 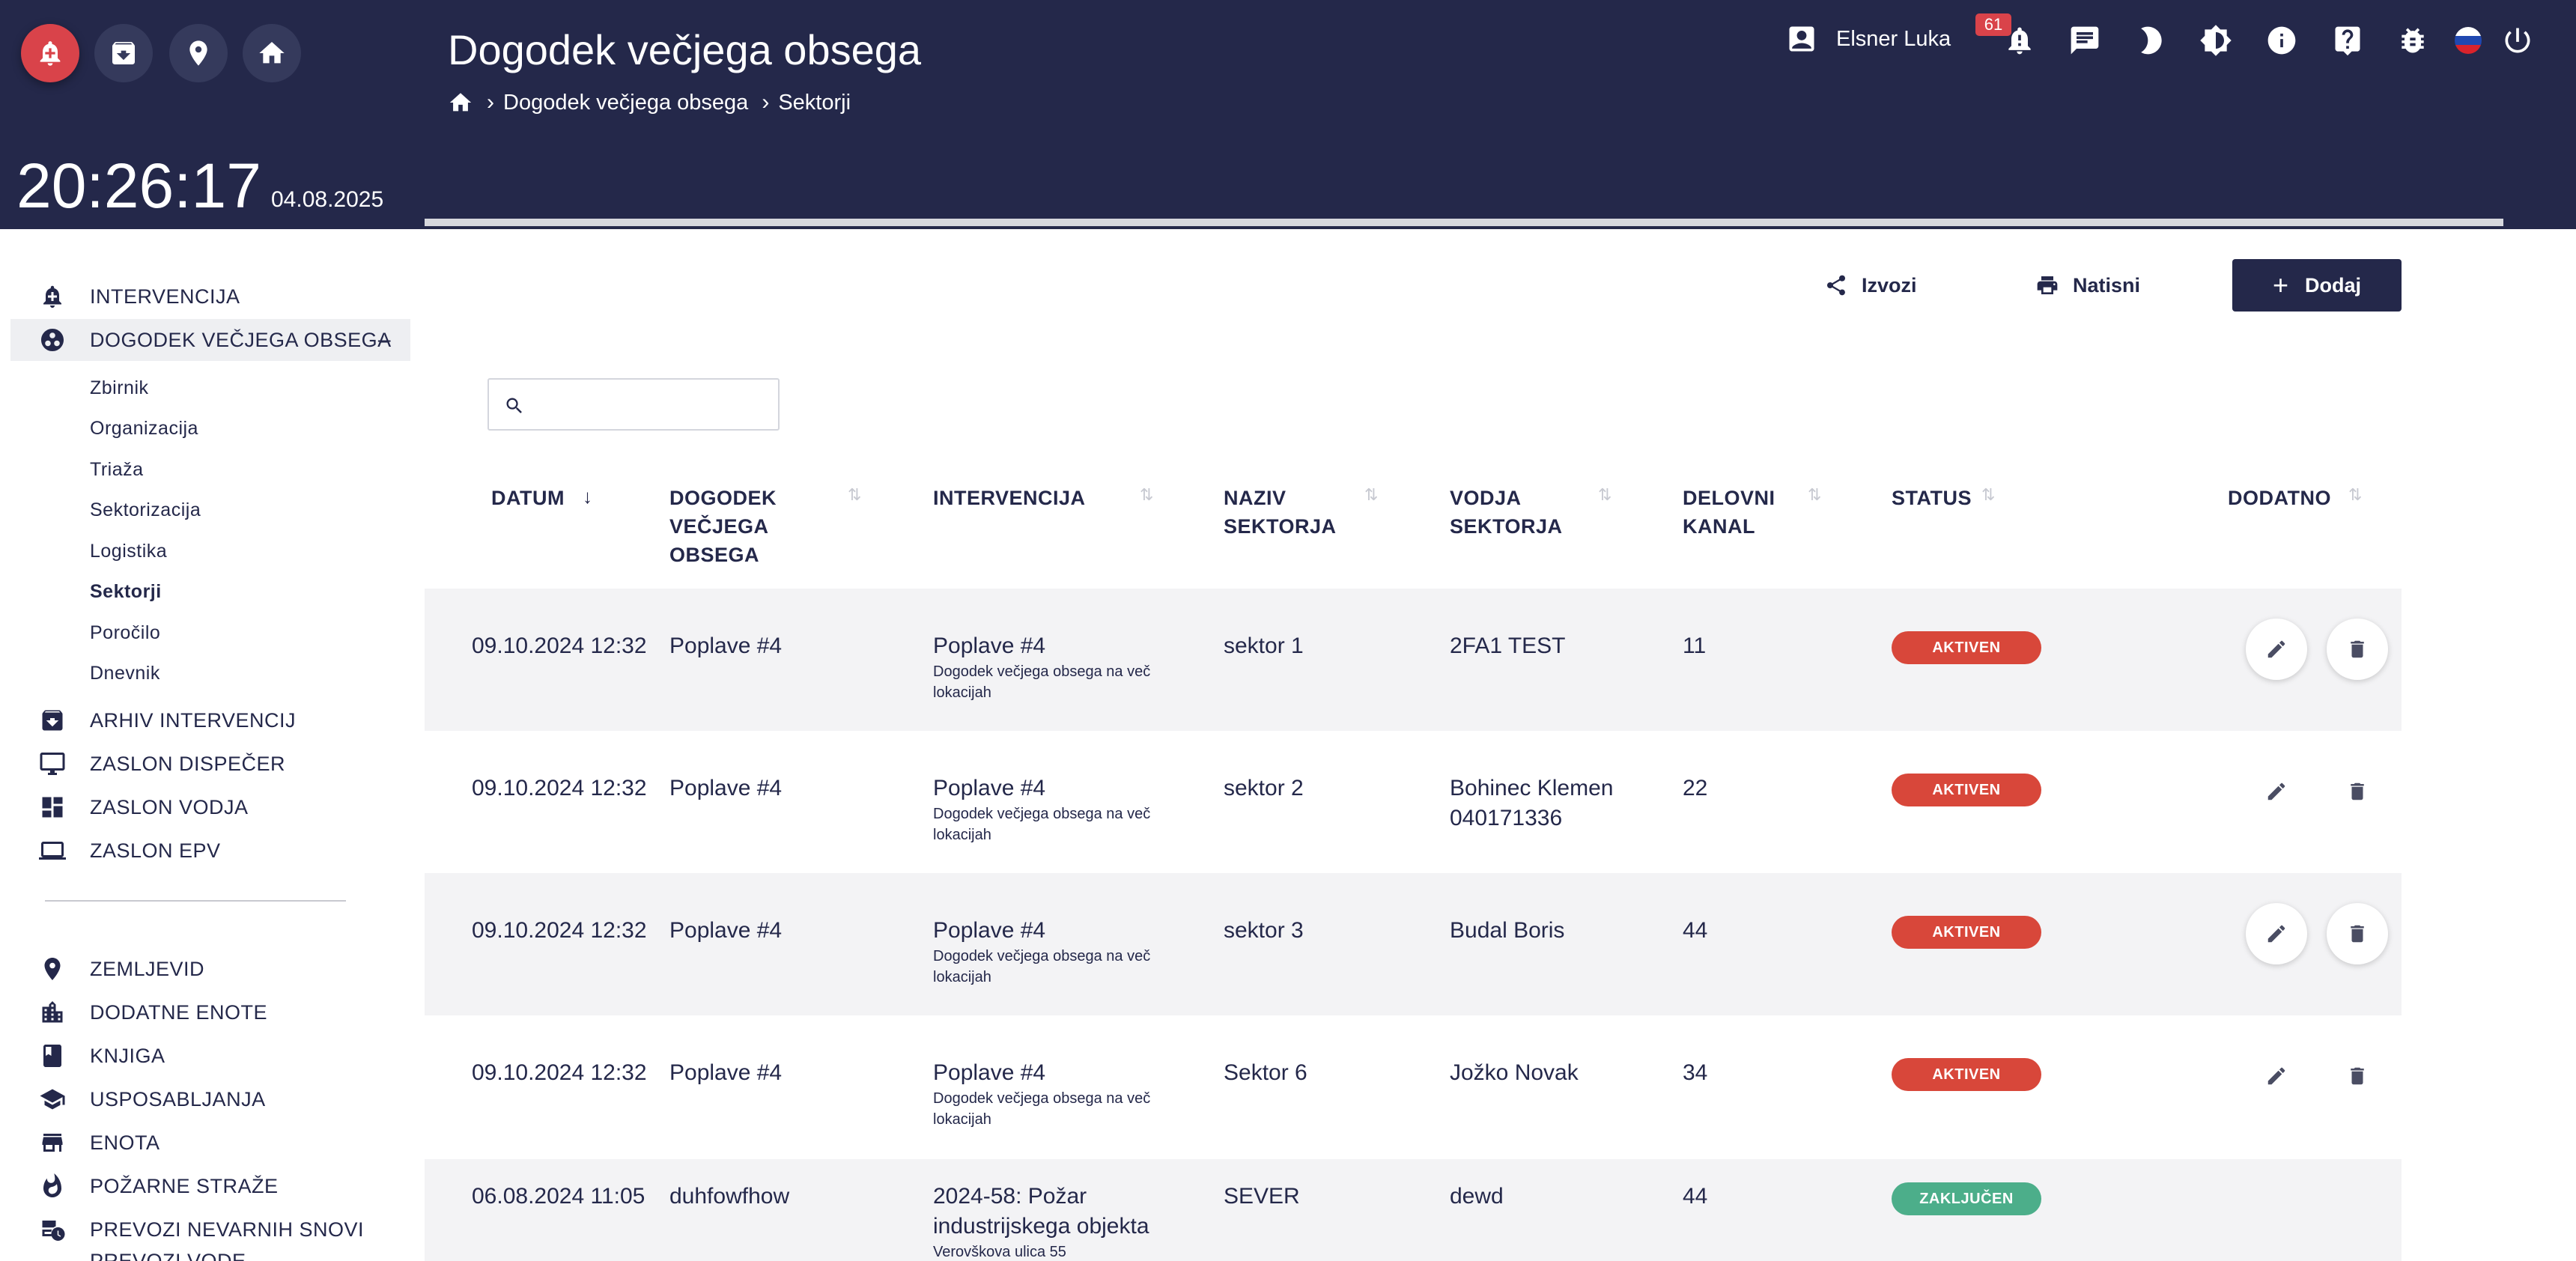 What do you see at coordinates (814, 102) in the screenshot?
I see `breadcrumb-item-sectors: Sektorji` at bounding box center [814, 102].